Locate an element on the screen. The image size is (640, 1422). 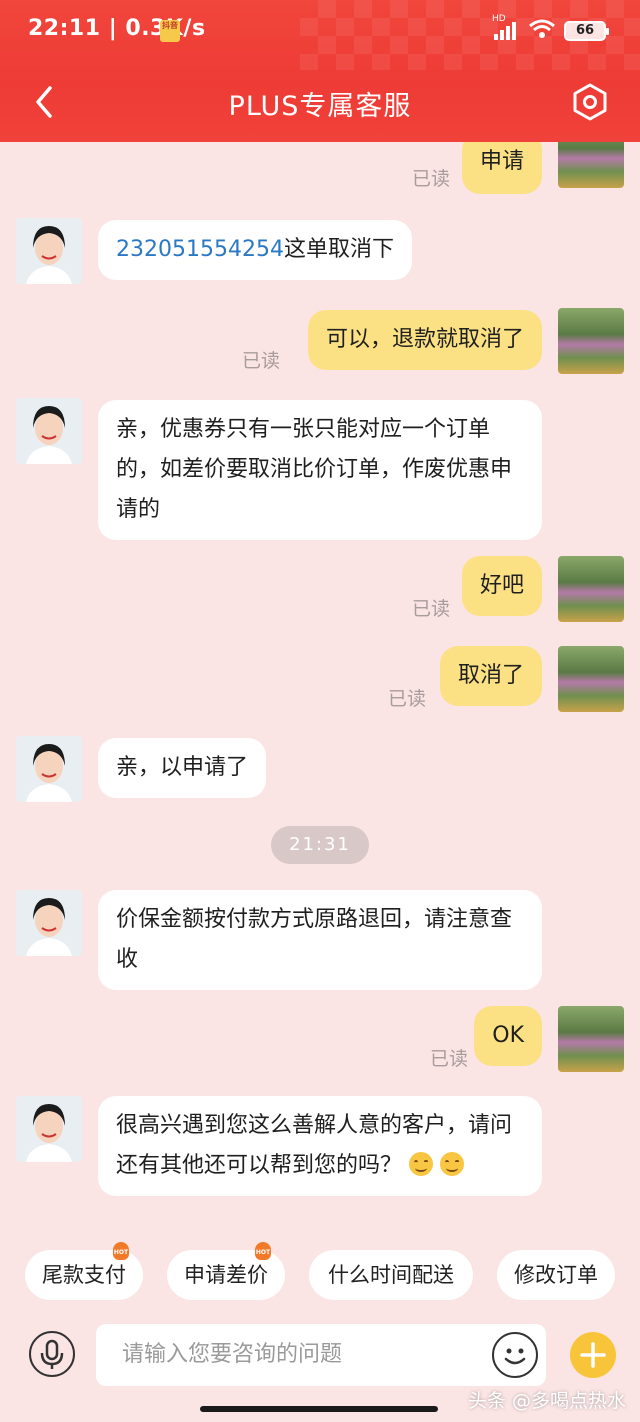
message-row-agent: 很高兴遇到您这么善解人意的客户，请问还有其他还可以帮到您的吗？ is located at coordinates (320, 1161).